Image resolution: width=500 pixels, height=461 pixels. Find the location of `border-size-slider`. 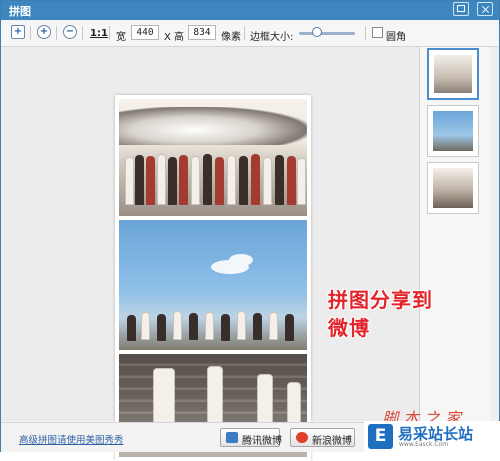

border-size-slider is located at coordinates (327, 33).